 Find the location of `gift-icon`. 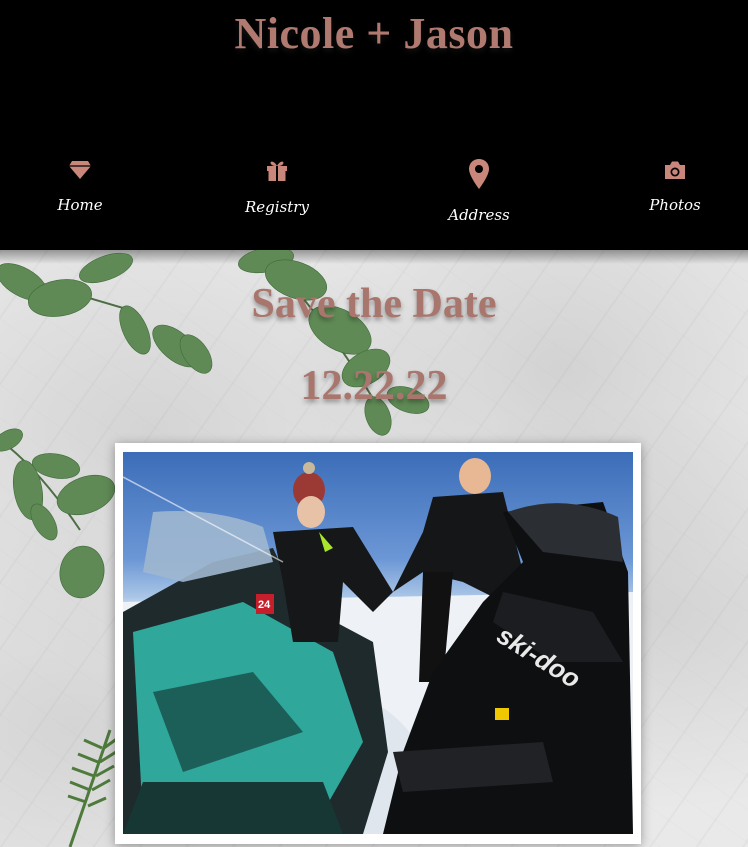

gift-icon is located at coordinates (277, 171).